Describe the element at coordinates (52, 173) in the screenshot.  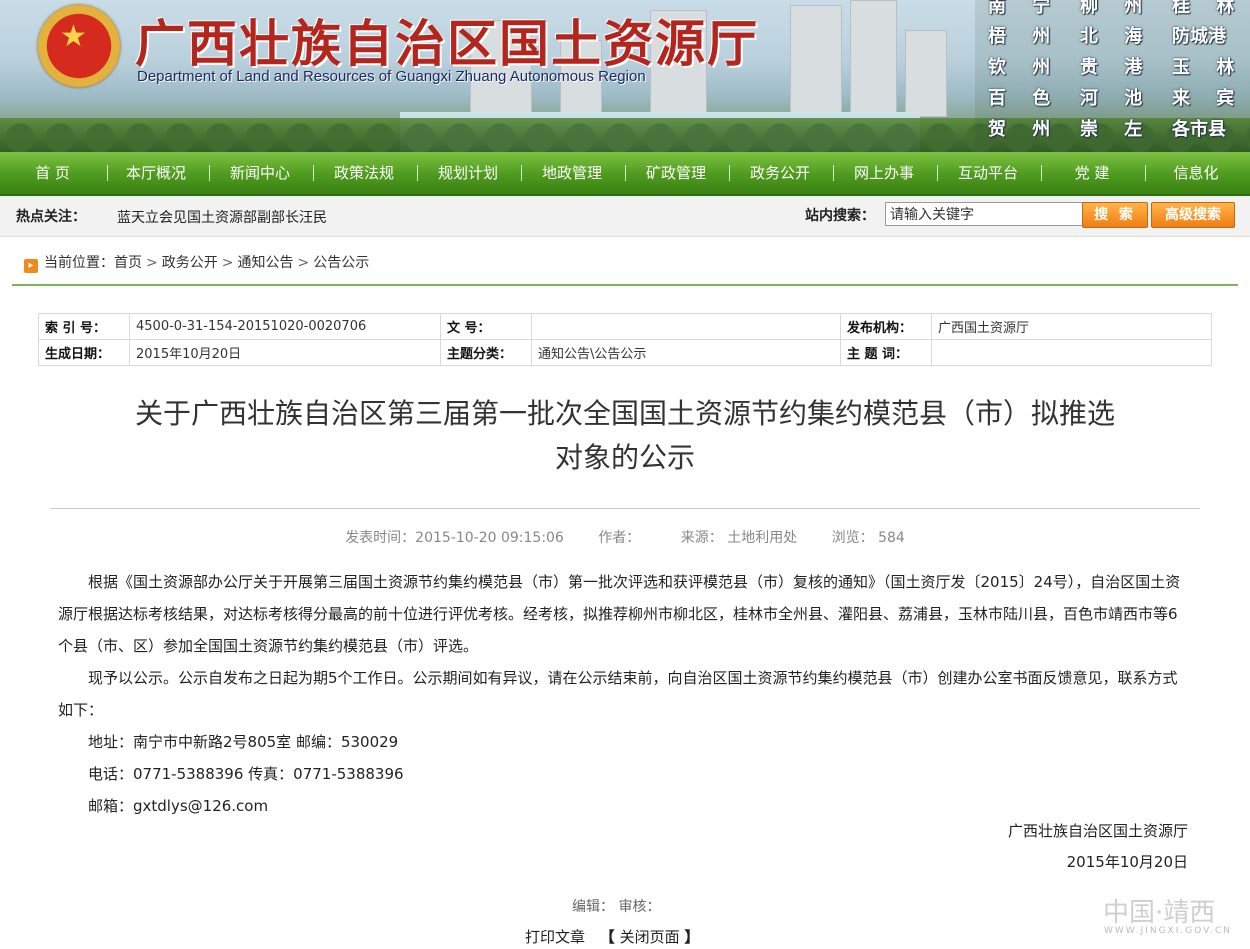
I see `nav-home: 首 页` at that location.